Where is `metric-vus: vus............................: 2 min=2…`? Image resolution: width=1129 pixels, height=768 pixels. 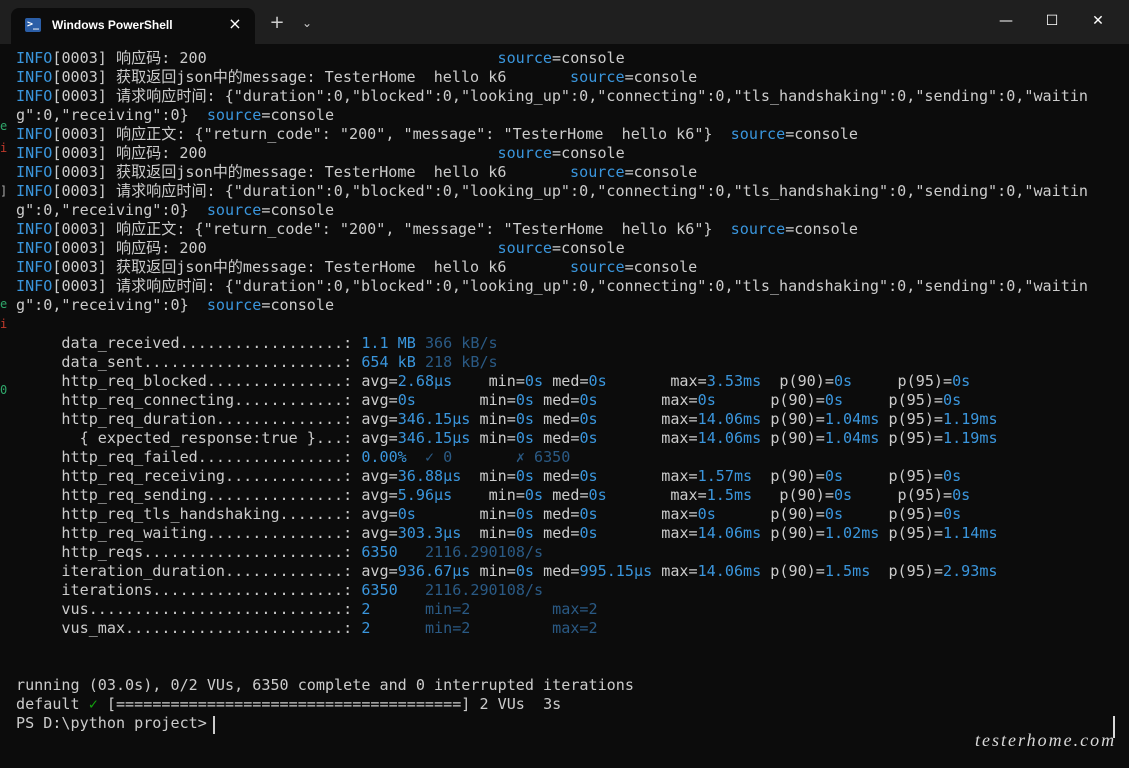 metric-vus: vus............................: 2 min=2… is located at coordinates (307, 609).